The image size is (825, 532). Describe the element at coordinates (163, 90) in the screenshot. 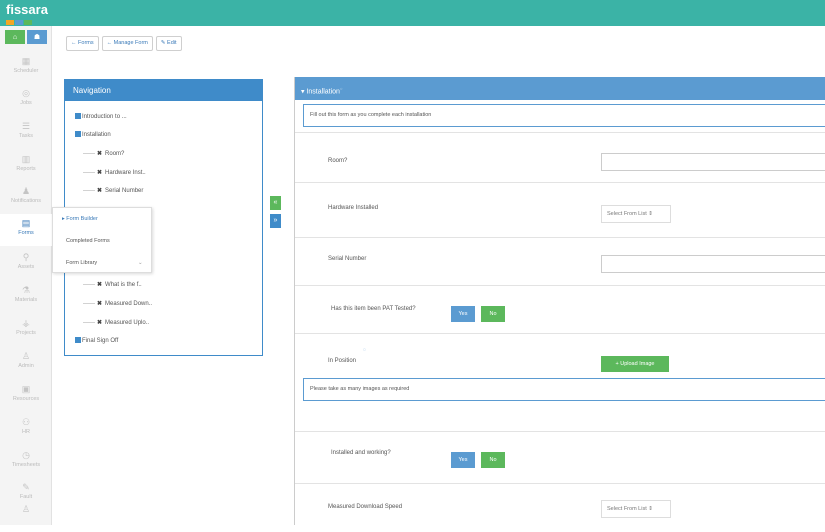

I see `navigation-title: Navigation` at that location.